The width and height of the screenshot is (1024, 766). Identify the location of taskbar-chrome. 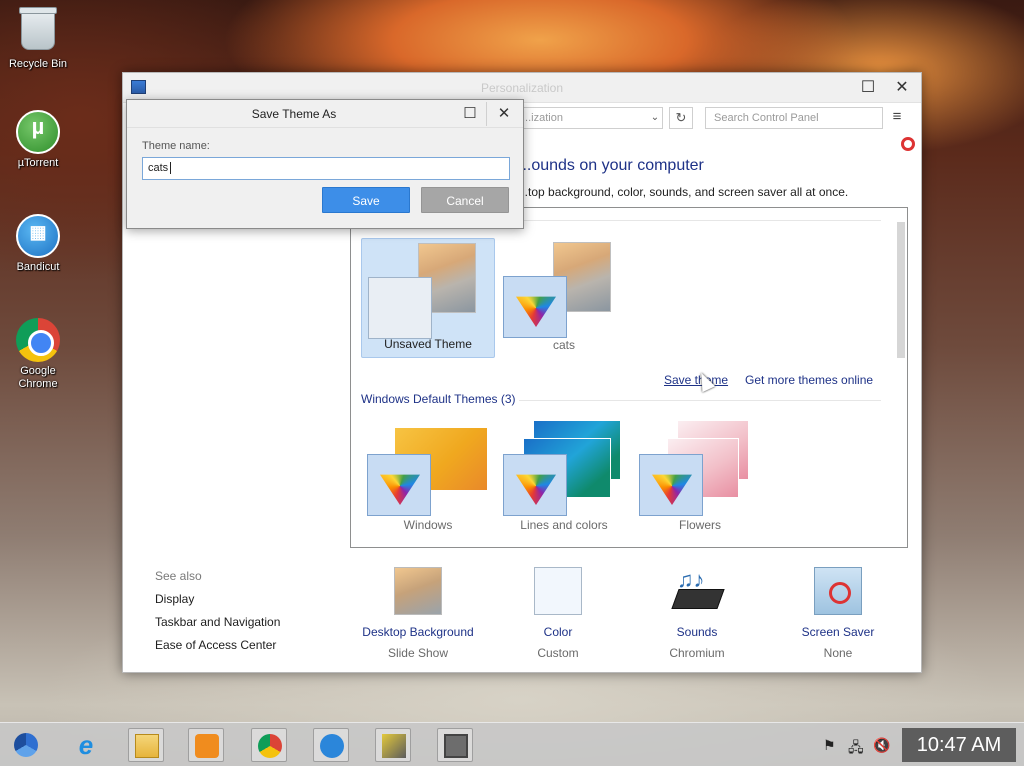
(269, 745).